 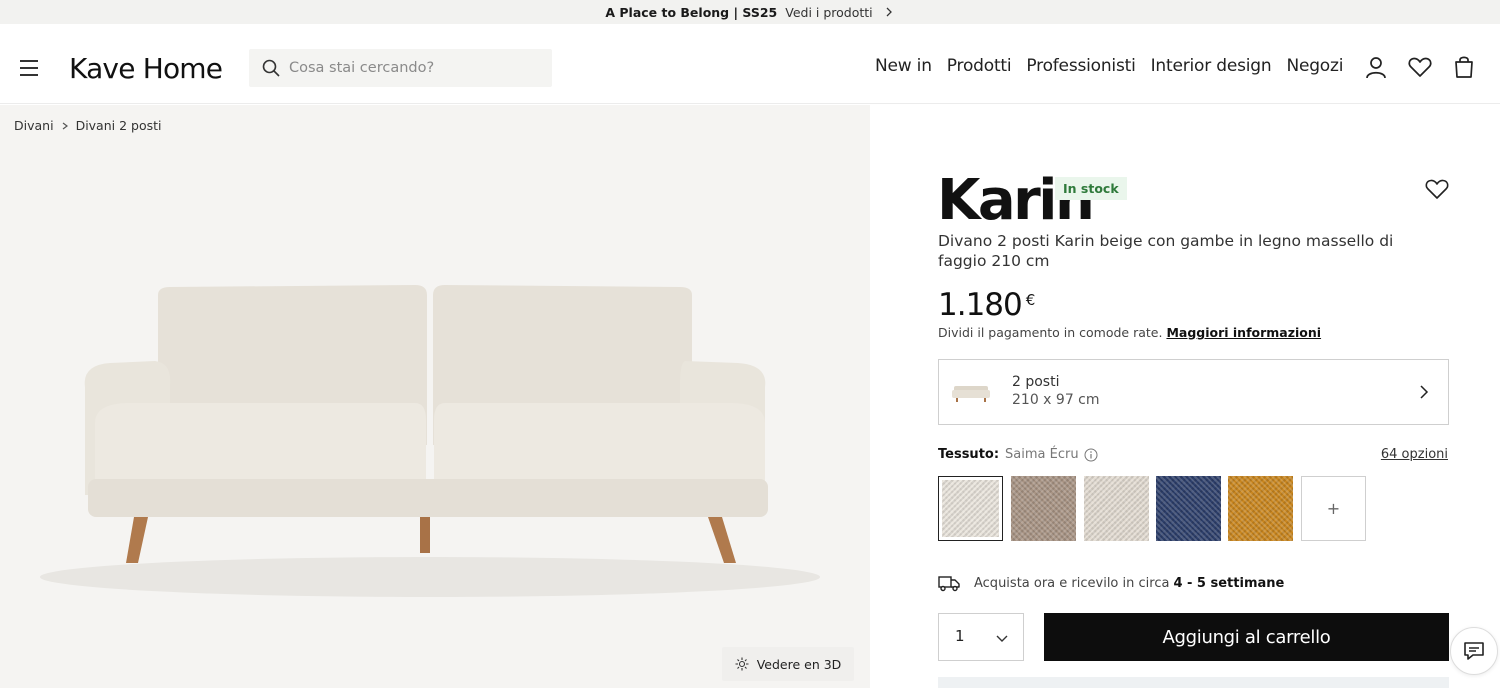 What do you see at coordinates (1030, 300) in the screenshot?
I see `currency: €` at bounding box center [1030, 300].